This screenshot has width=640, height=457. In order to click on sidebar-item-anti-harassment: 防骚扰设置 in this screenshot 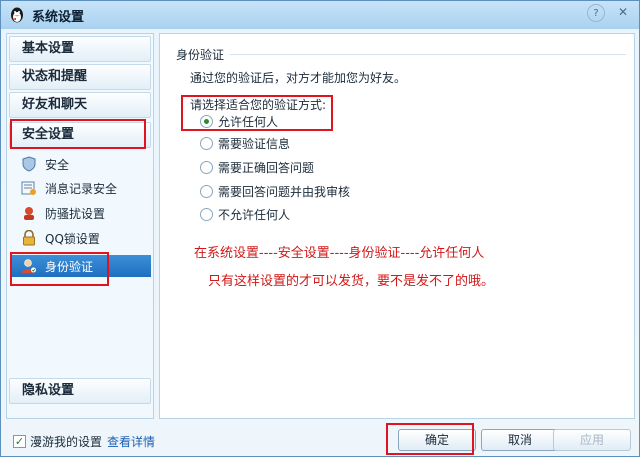, I will do `click(81, 213)`.